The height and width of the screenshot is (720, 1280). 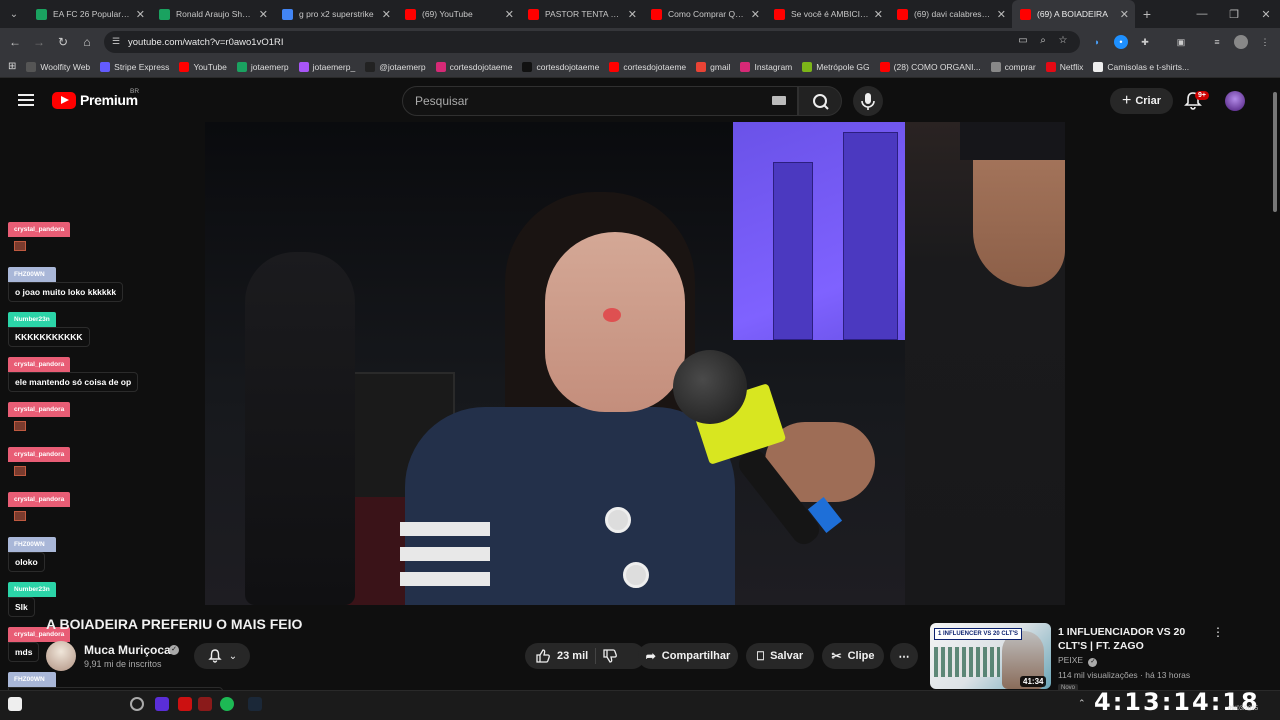 I want to click on bookmark-item: Woolfity Web, so click(x=58, y=66).